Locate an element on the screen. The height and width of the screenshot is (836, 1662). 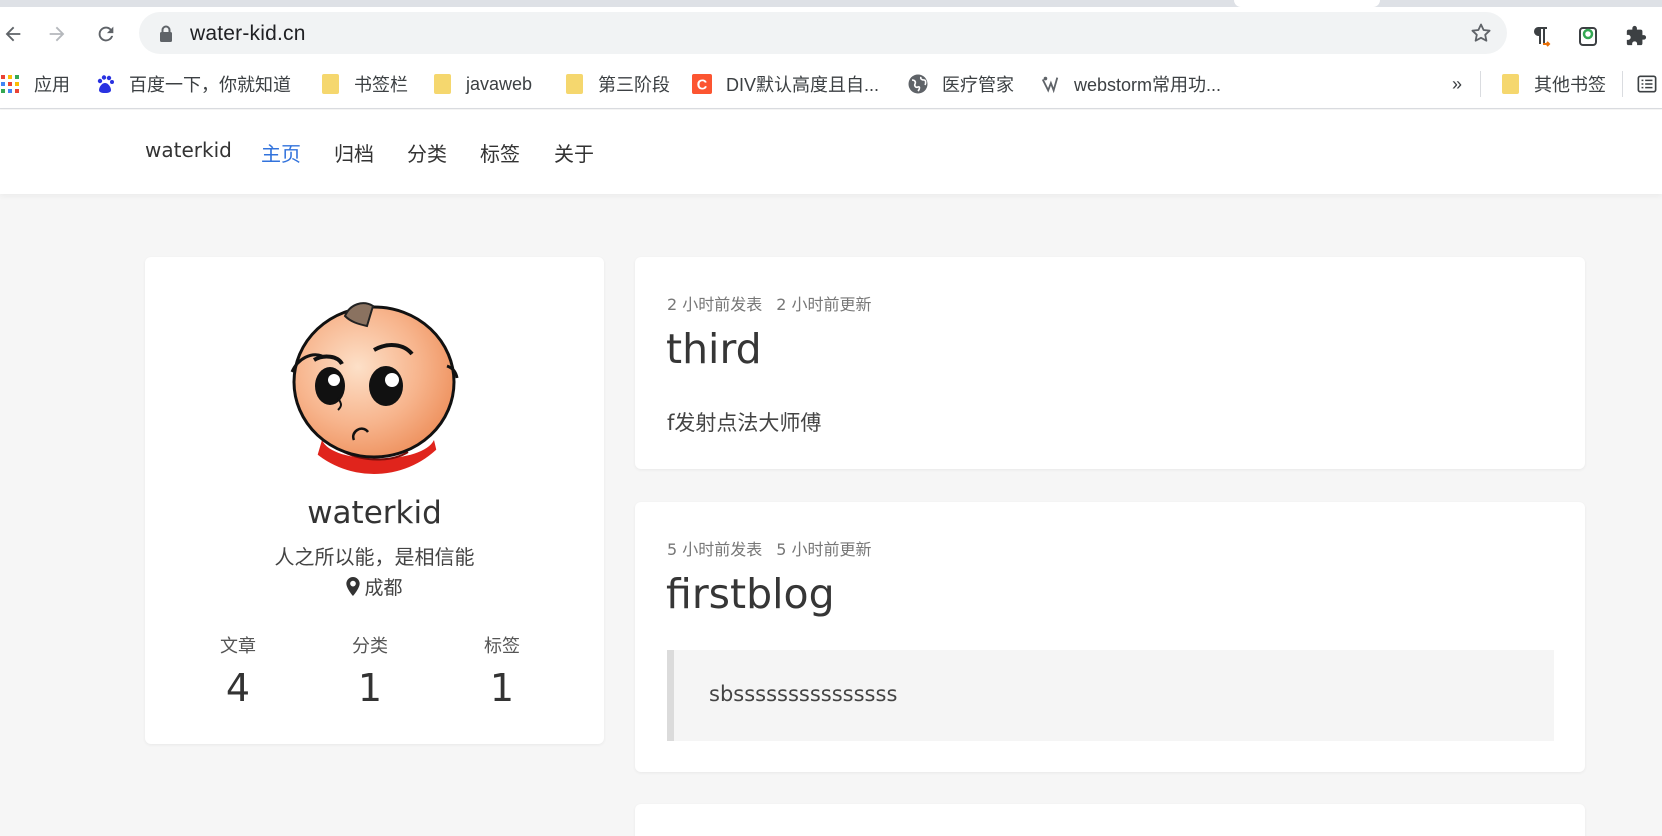
bookmark-other-folder: 其他书签 is located at coordinates (1553, 84).